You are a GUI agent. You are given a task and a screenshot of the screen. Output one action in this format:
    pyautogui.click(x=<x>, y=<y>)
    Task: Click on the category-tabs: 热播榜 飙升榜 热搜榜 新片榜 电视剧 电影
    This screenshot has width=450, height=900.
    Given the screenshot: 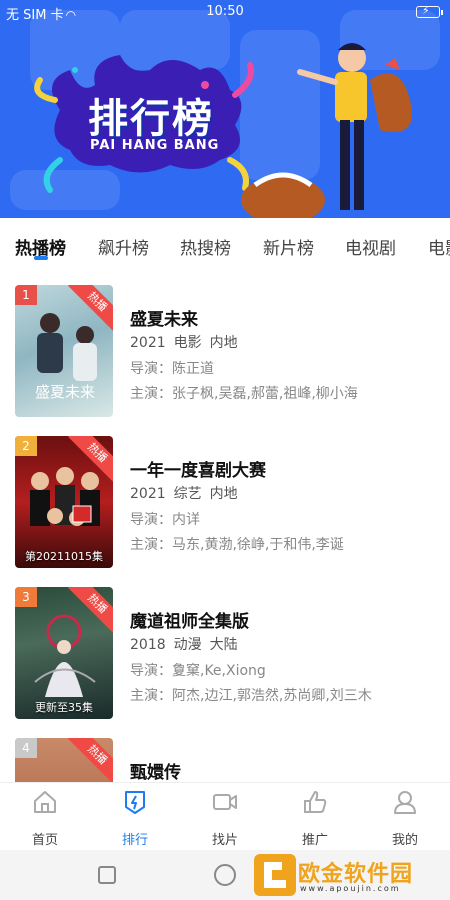 What is the action you would take?
    pyautogui.click(x=225, y=244)
    